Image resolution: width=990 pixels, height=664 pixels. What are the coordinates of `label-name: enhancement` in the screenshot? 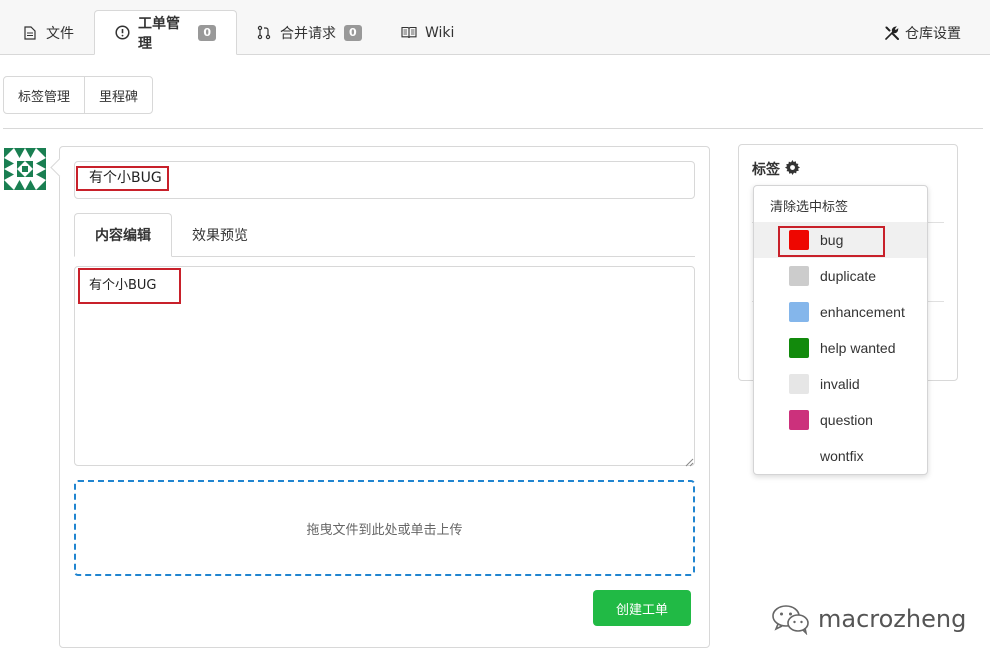 It's located at (862, 312).